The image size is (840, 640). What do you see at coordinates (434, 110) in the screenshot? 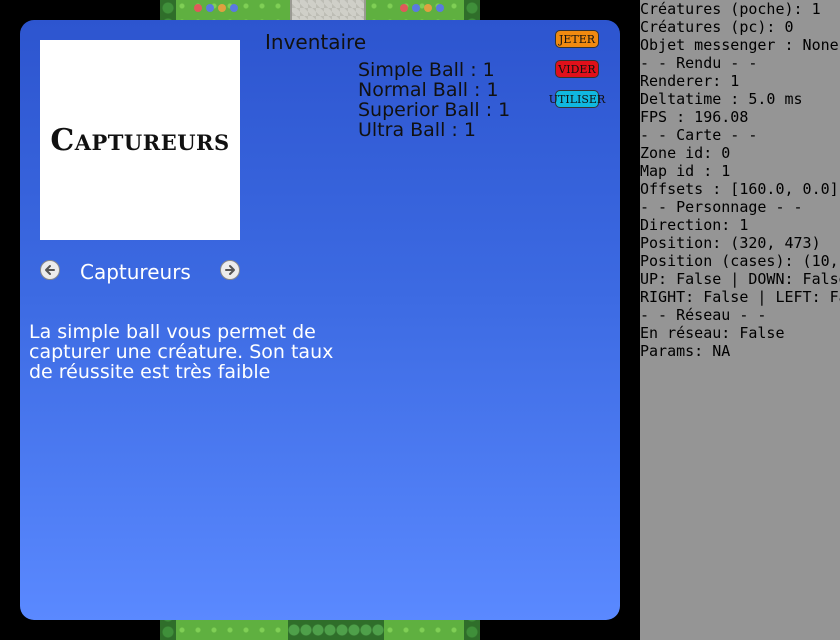
I see `item-superior-ball: Superior Ball : 1` at bounding box center [434, 110].